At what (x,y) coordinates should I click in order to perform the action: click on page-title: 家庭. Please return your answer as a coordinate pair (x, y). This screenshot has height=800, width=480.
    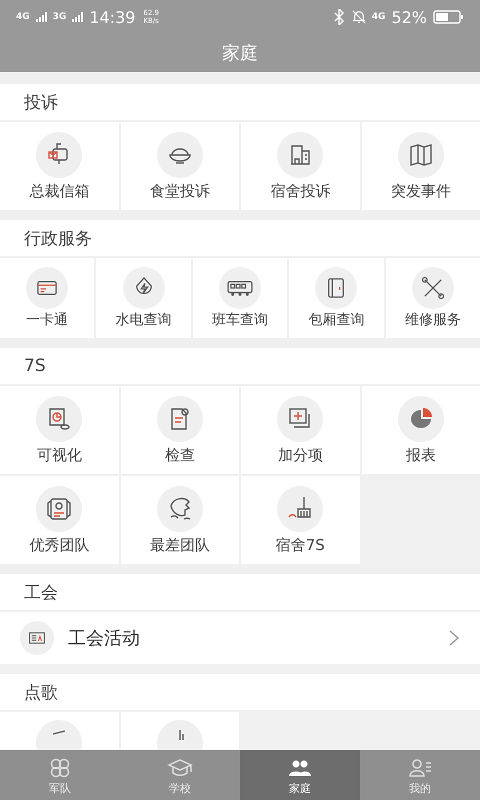
    Looking at the image, I should click on (240, 53).